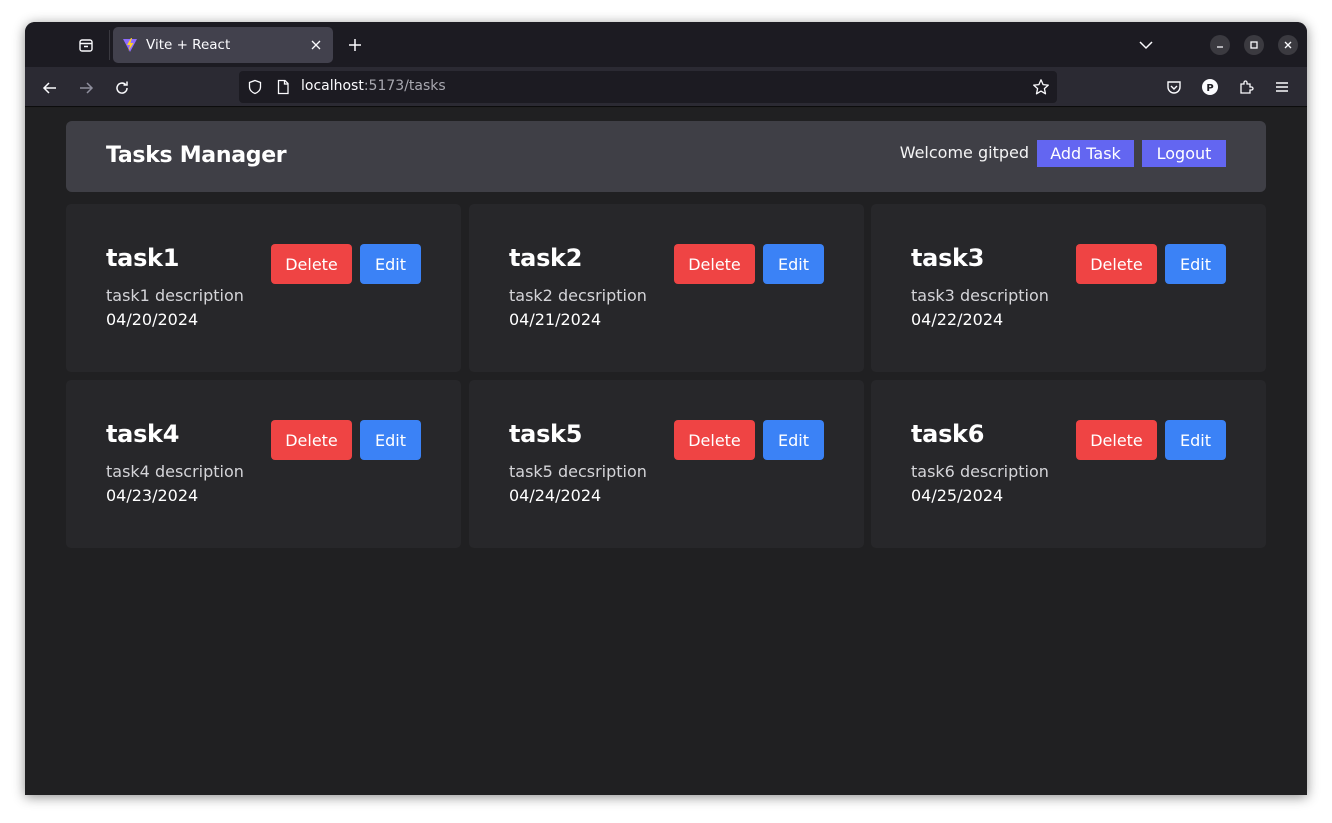 This screenshot has width=1332, height=823. Describe the element at coordinates (86, 88) in the screenshot. I see `forward-icon` at that location.